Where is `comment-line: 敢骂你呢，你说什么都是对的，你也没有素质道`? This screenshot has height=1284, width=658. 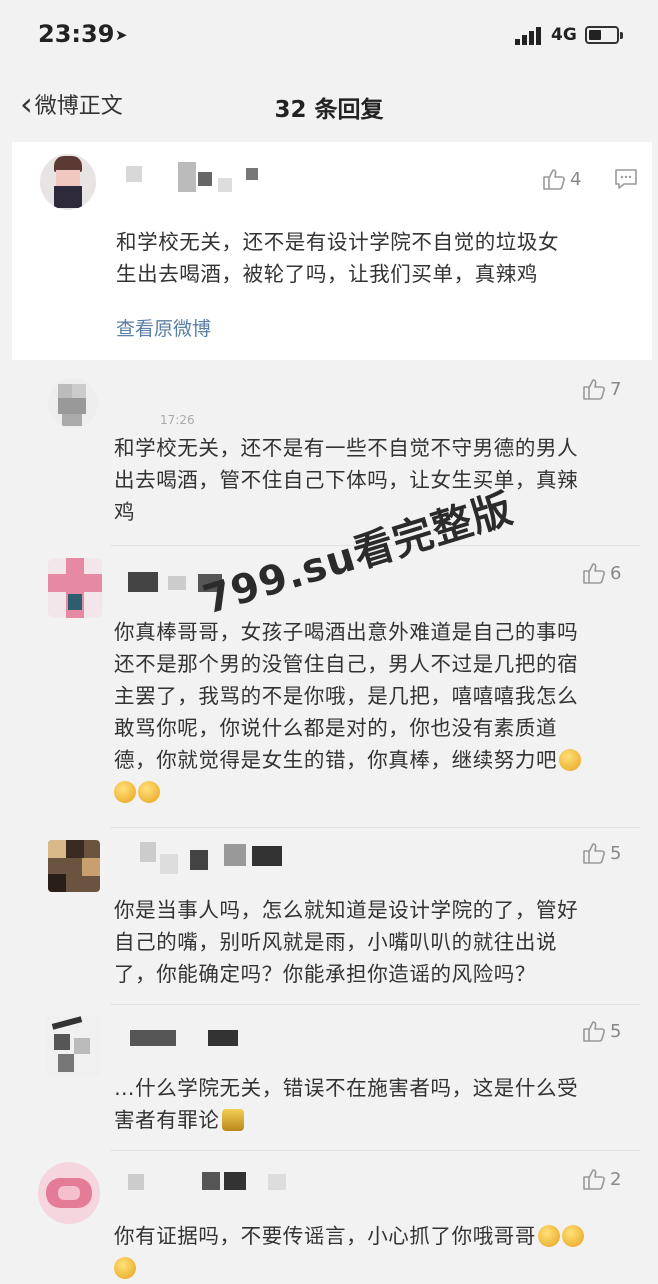
comment-line: 敢骂你呢，你说什么都是对的，你也没有素质道 is located at coordinates (336, 728).